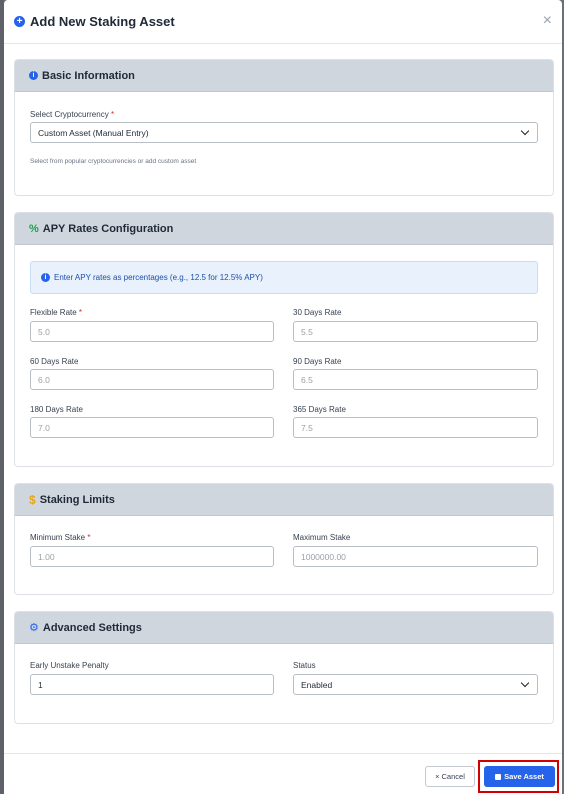 The width and height of the screenshot is (564, 794). Describe the element at coordinates (152, 379) in the screenshot. I see `days60-rate-input: 6.0` at that location.